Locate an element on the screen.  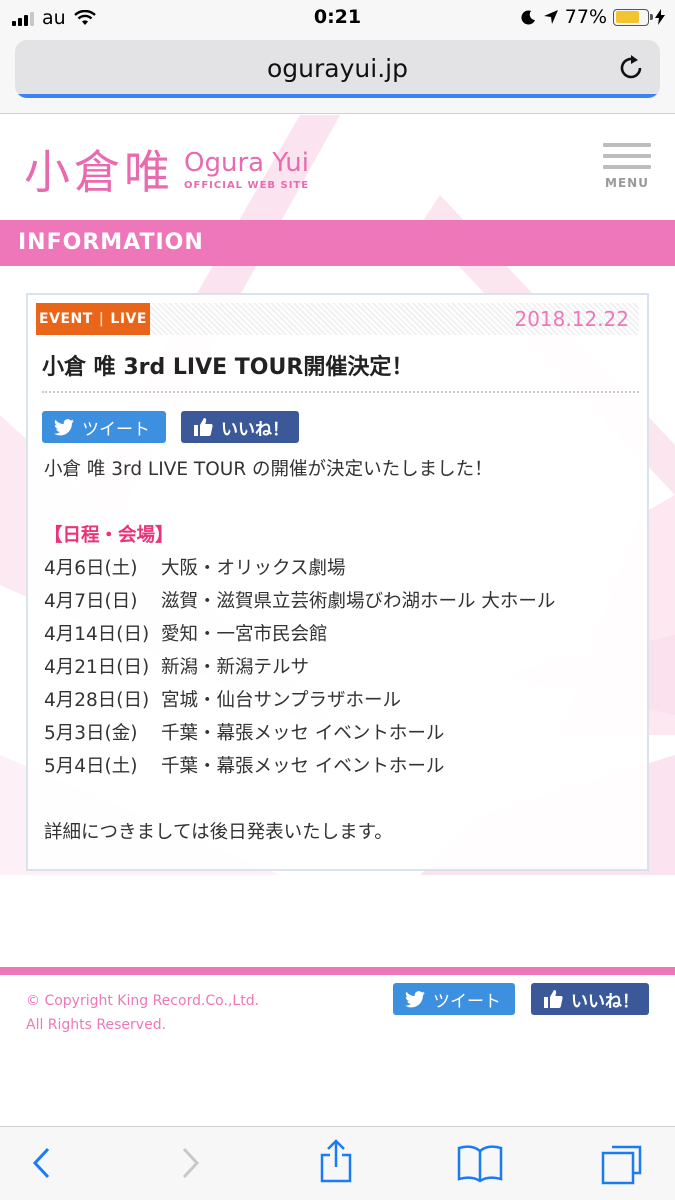
moon-icon is located at coordinates (528, 17).